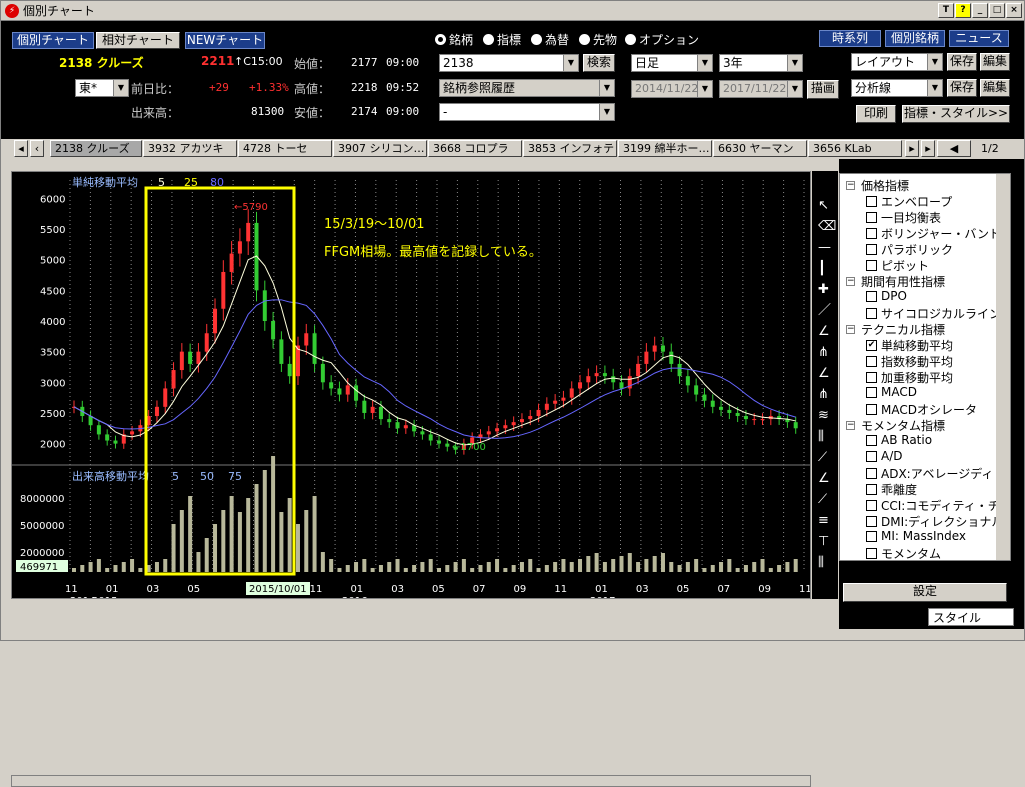 This screenshot has width=1025, height=787. What do you see at coordinates (190, 148) in the screenshot?
I see `tab-issue: 3932 アカツキ` at bounding box center [190, 148].